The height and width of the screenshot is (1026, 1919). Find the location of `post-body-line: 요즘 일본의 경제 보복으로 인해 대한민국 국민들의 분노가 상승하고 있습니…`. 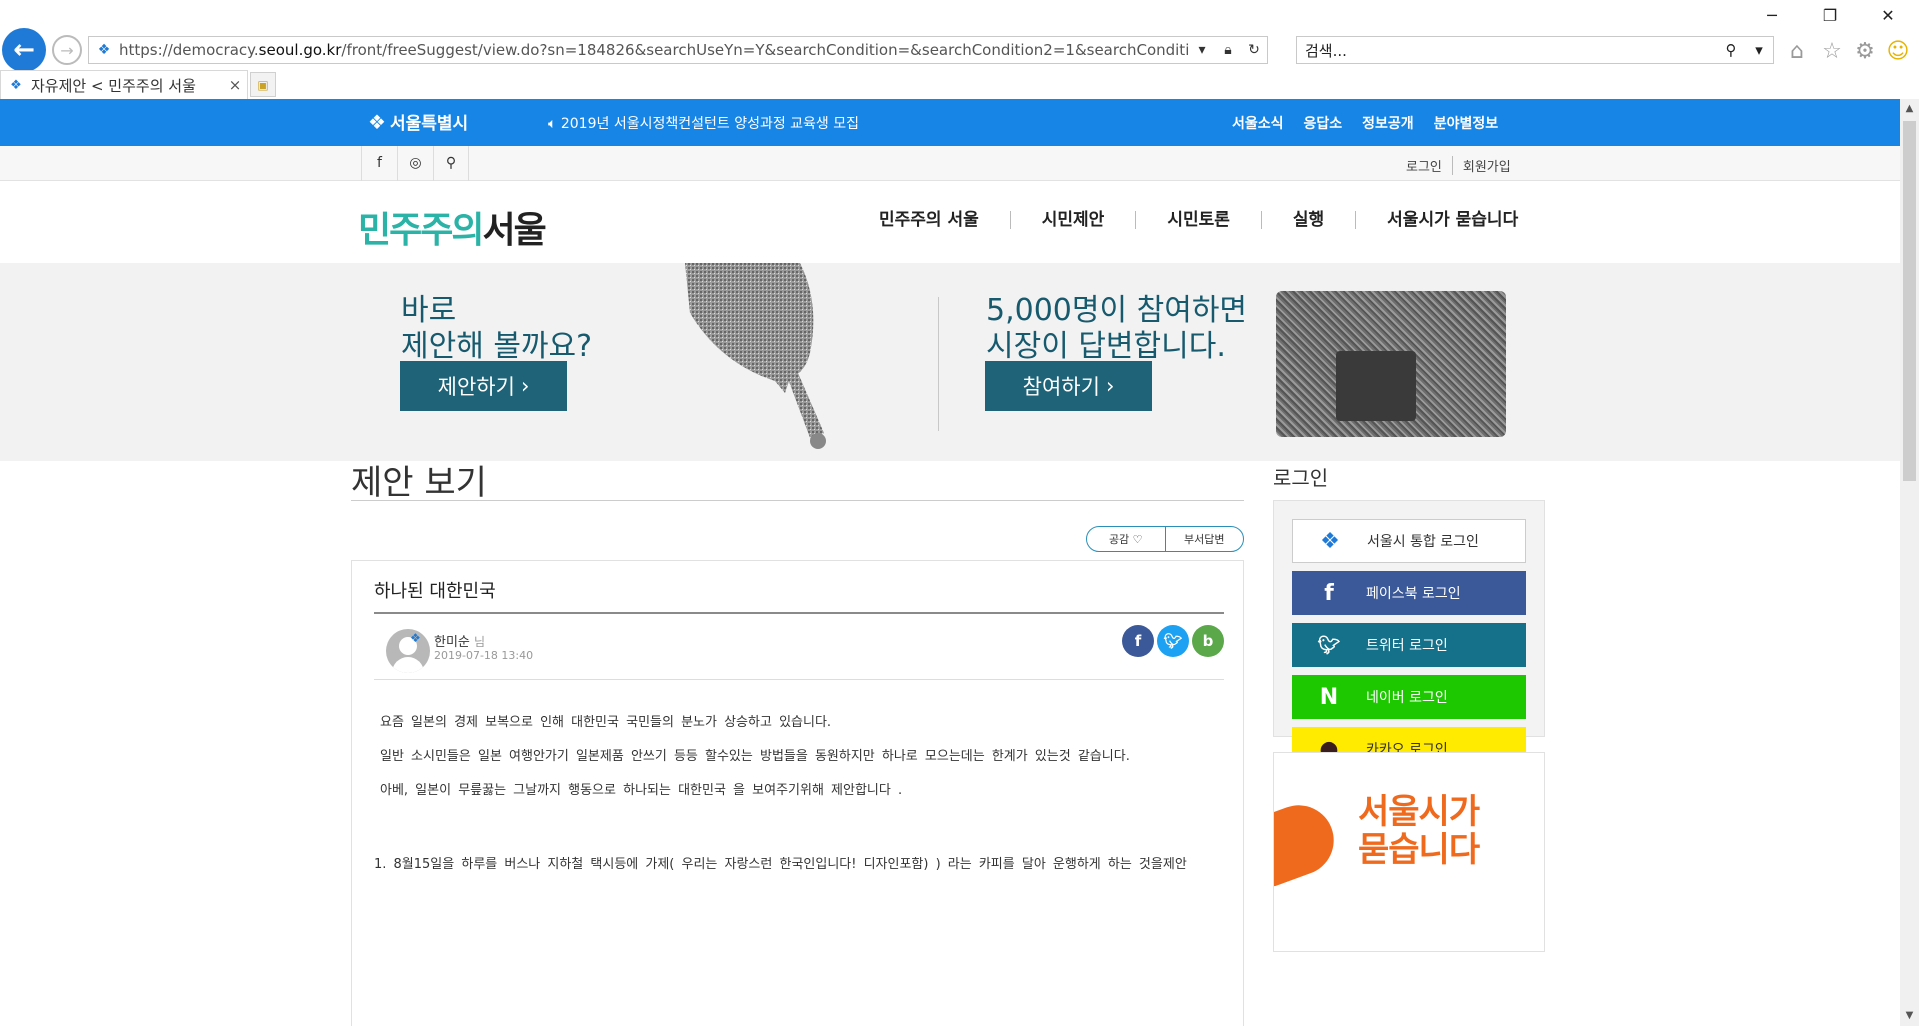

post-body-line: 요즘 일본의 경제 보복으로 인해 대한민국 국민들의 분노가 상승하고 있습니… is located at coordinates (606, 722).